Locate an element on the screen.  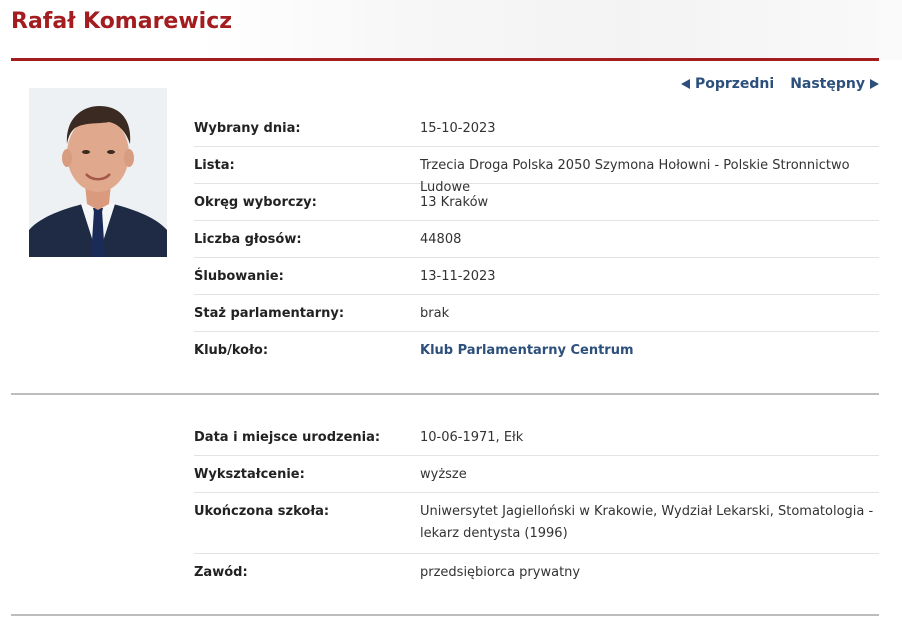
next-link: Następny is located at coordinates (834, 84).